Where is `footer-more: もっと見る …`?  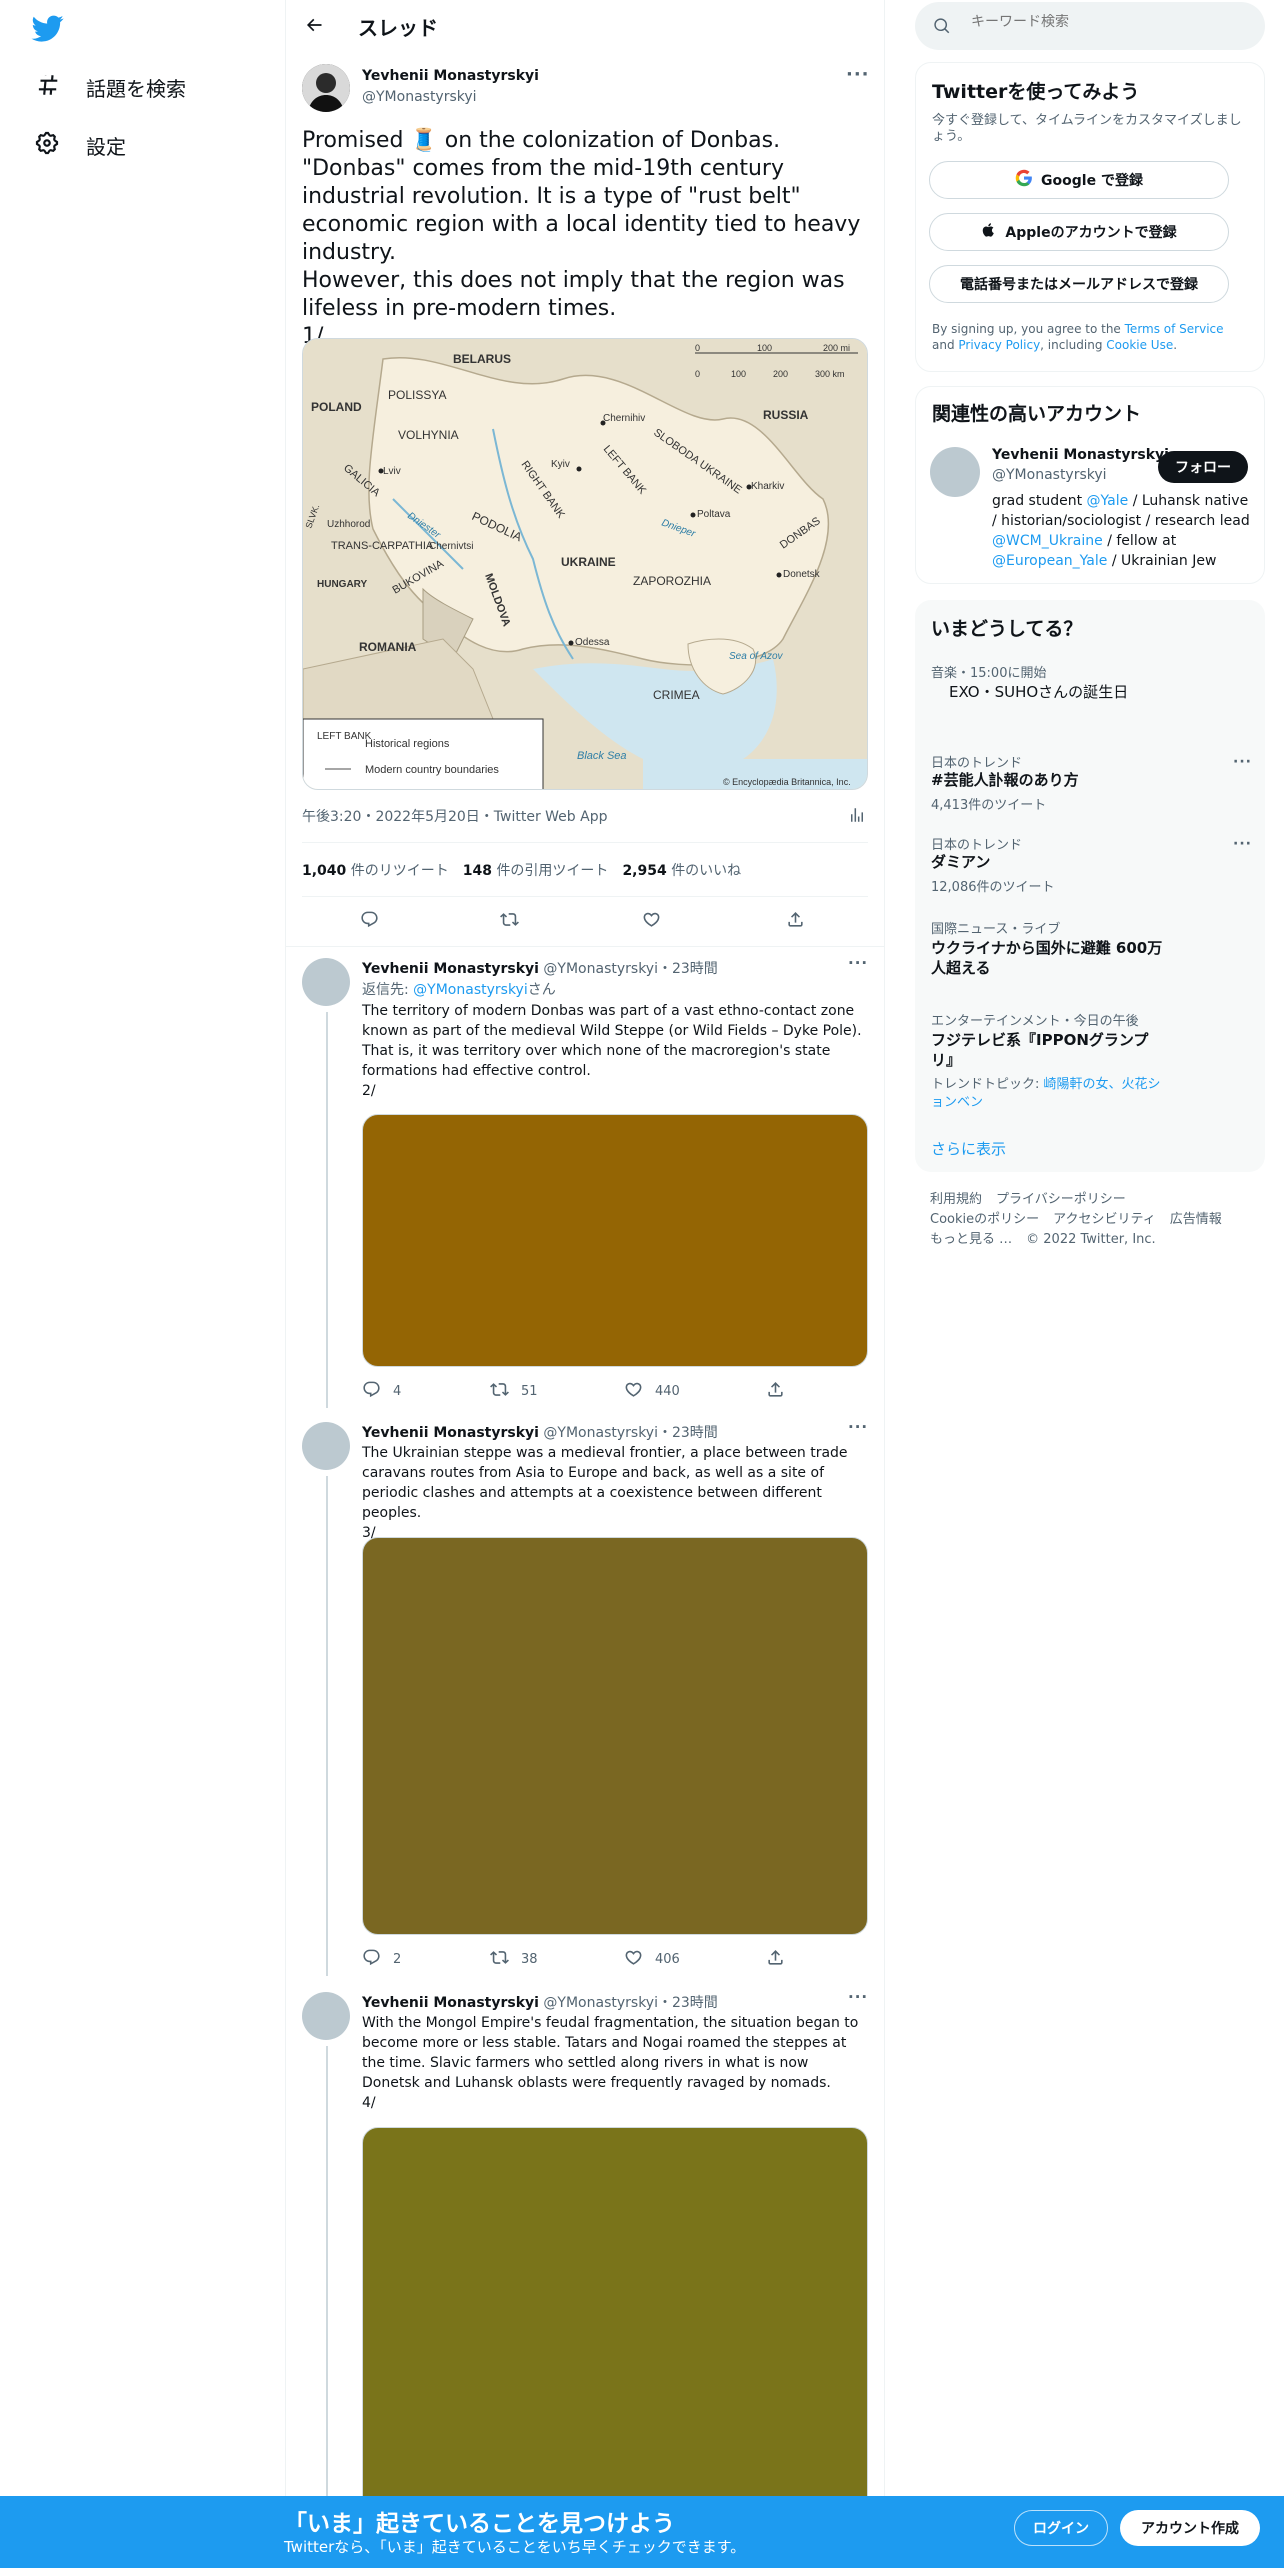 footer-more: もっと見る … is located at coordinates (971, 1240).